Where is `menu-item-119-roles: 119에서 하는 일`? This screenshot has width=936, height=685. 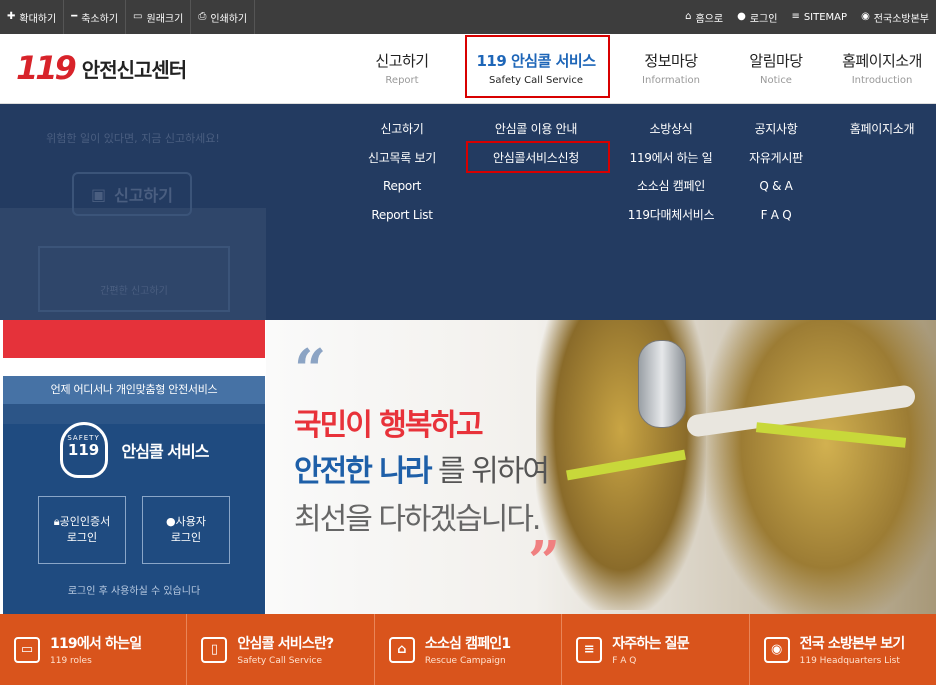 menu-item-119-roles: 119에서 하는 일 is located at coordinates (671, 163).